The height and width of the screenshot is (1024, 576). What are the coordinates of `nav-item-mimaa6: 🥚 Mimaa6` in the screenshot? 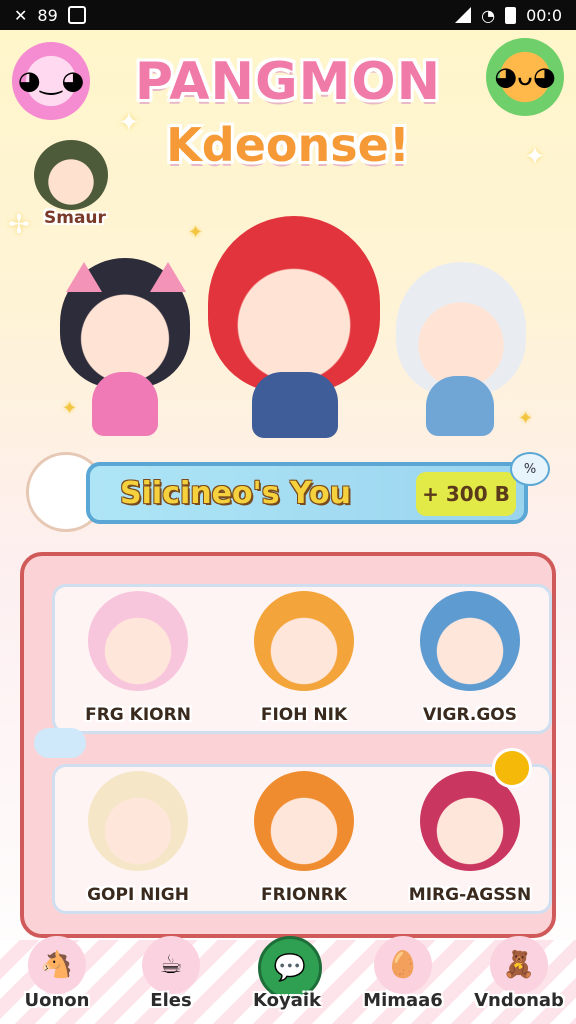 It's located at (403, 980).